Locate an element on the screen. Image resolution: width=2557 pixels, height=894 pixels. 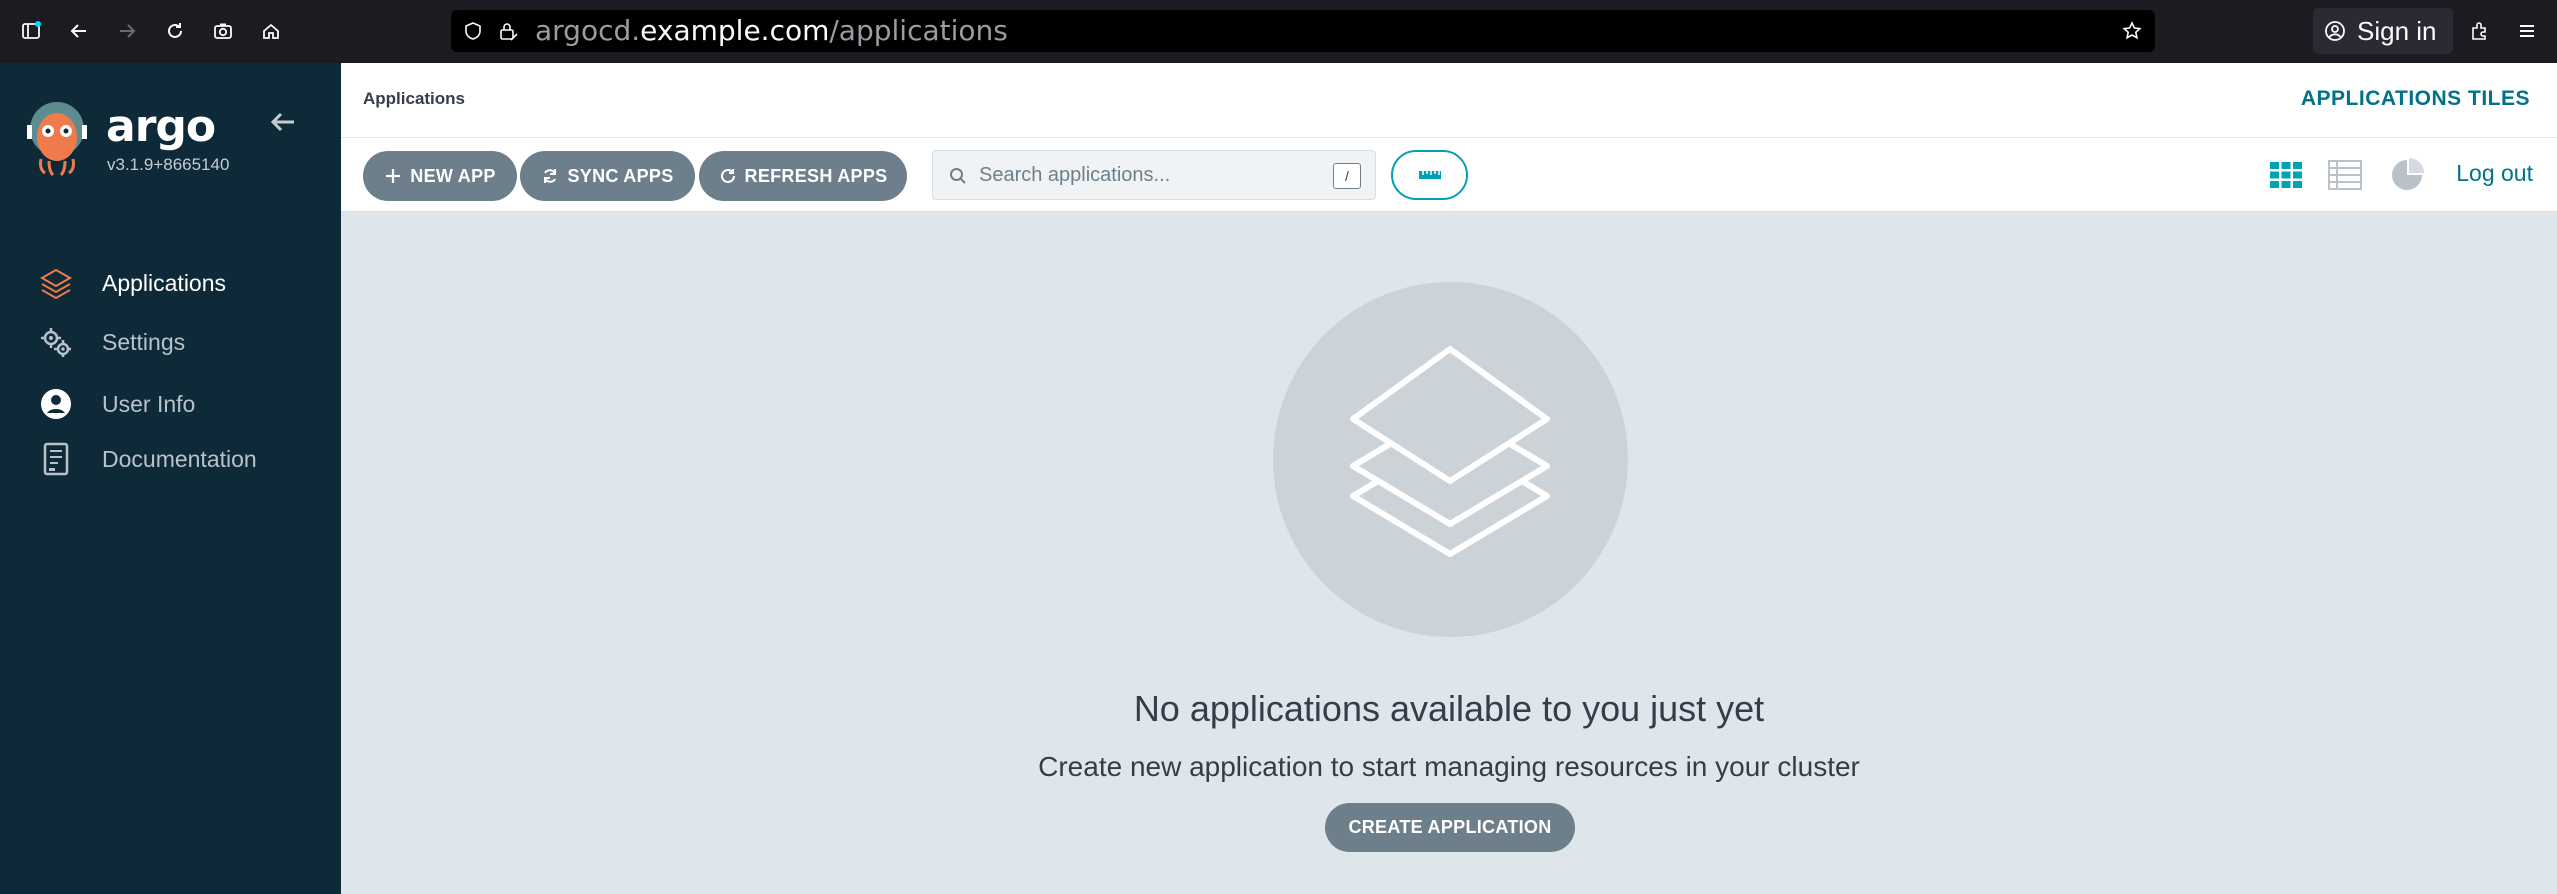
create-application-button: CREATE APPLICATION is located at coordinates (1450, 827).